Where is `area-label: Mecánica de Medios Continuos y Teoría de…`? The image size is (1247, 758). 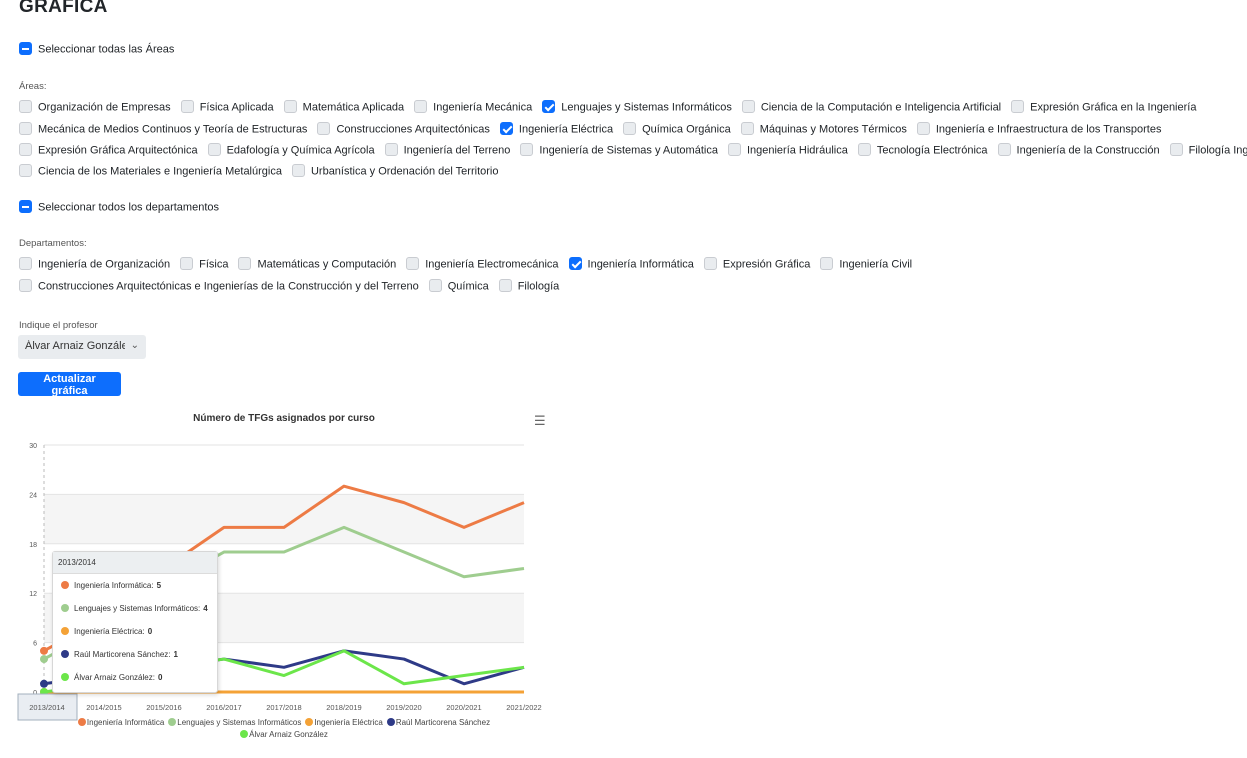
area-label: Mecánica de Medios Continuos y Teoría de… is located at coordinates (173, 129).